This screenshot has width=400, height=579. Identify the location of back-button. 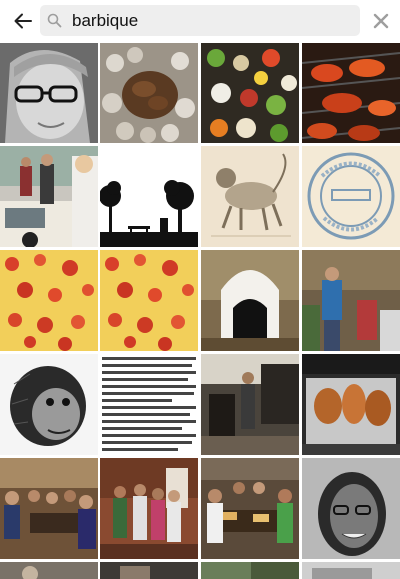
(23, 21).